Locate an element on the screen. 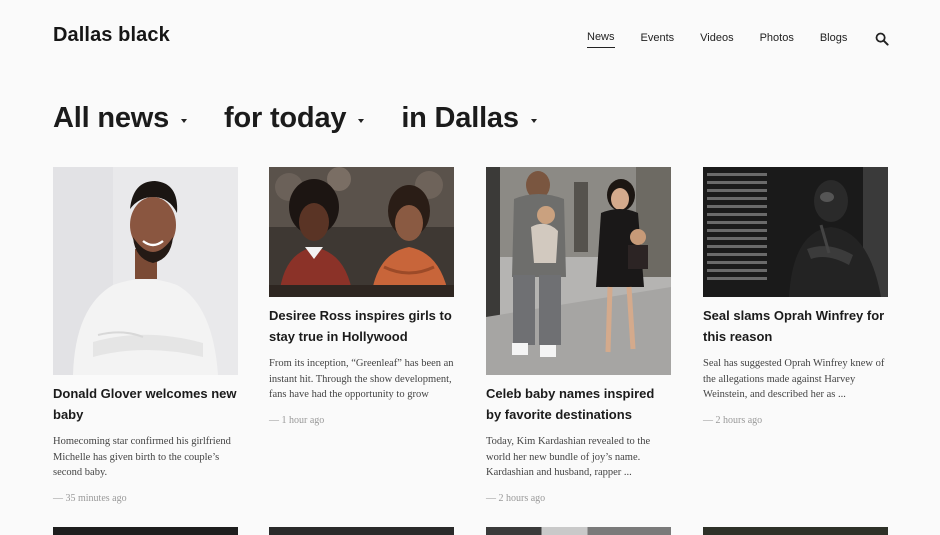 This screenshot has width=940, height=535. nav-item-blogs: Blogs is located at coordinates (834, 40).